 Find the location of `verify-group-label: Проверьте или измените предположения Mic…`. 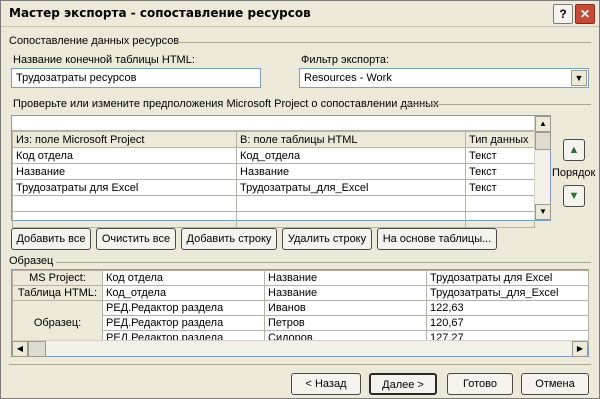

verify-group-label: Проверьте или измените предположения Mic… is located at coordinates (226, 104).